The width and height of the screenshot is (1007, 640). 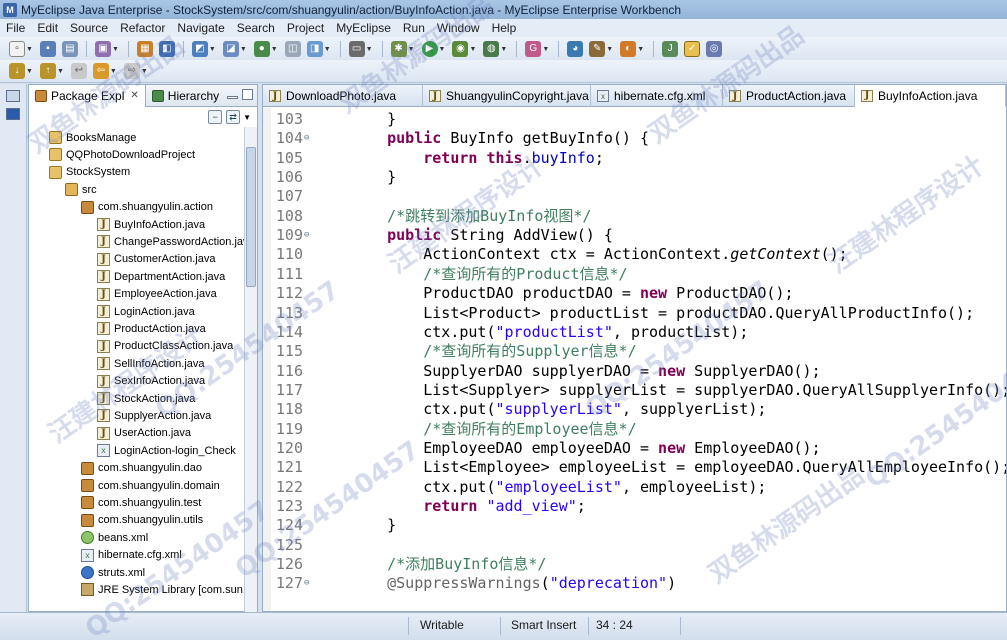 I want to click on minimized-view-icon, so click(x=13, y=114).